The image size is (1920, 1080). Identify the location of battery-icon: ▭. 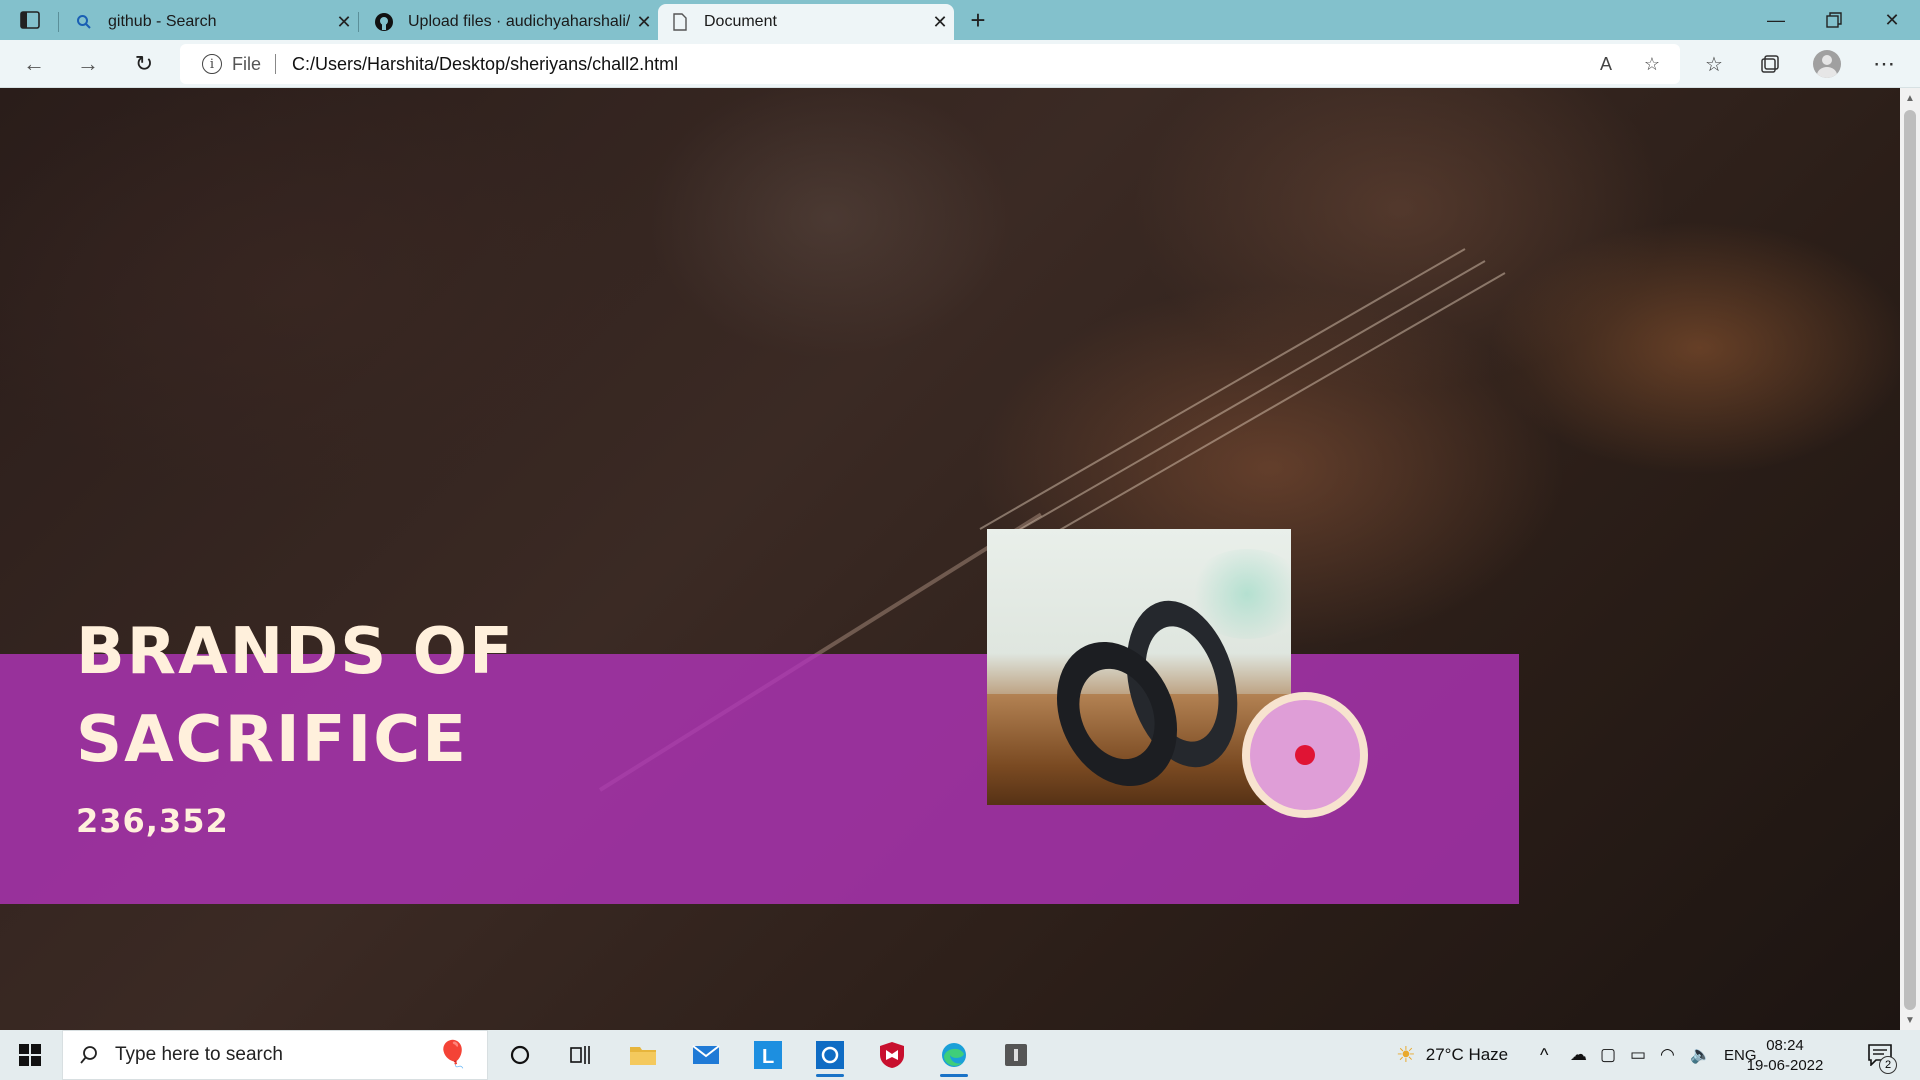
(1638, 1055).